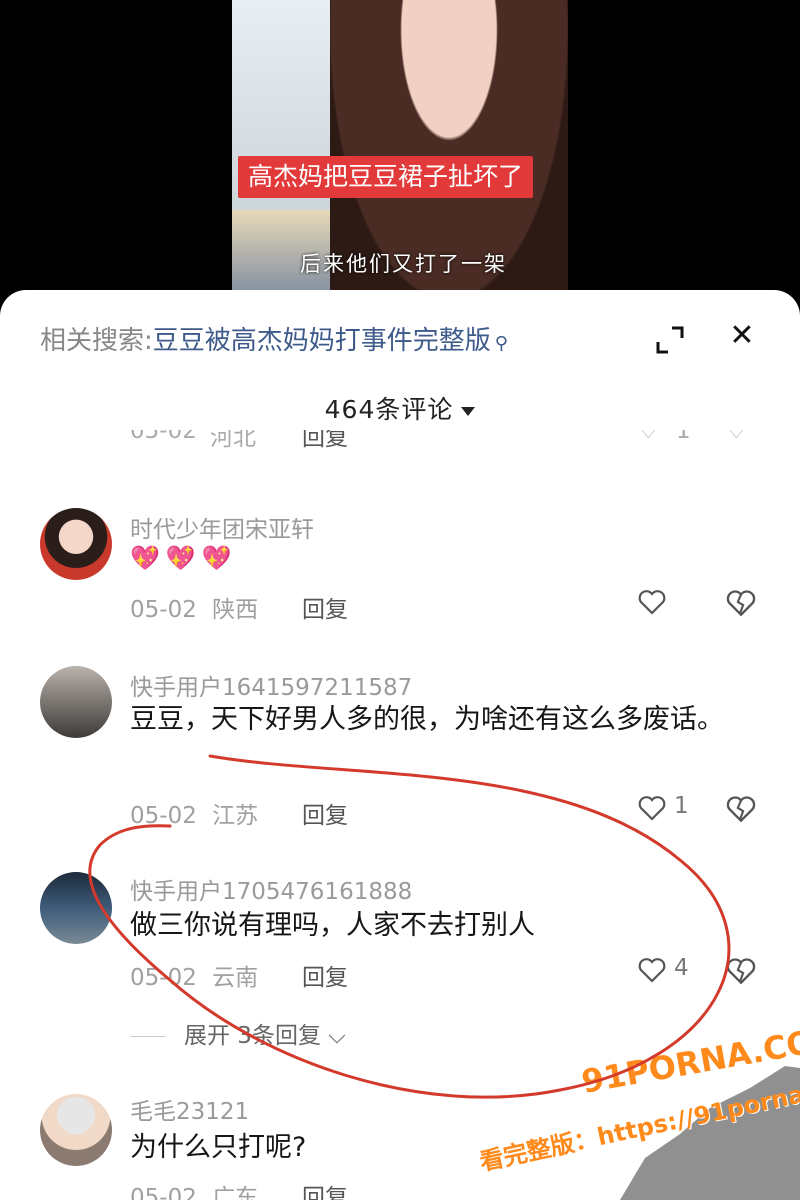 This screenshot has width=800, height=1200. What do you see at coordinates (325, 441) in the screenshot?
I see `cut-reply-button: 回复` at bounding box center [325, 441].